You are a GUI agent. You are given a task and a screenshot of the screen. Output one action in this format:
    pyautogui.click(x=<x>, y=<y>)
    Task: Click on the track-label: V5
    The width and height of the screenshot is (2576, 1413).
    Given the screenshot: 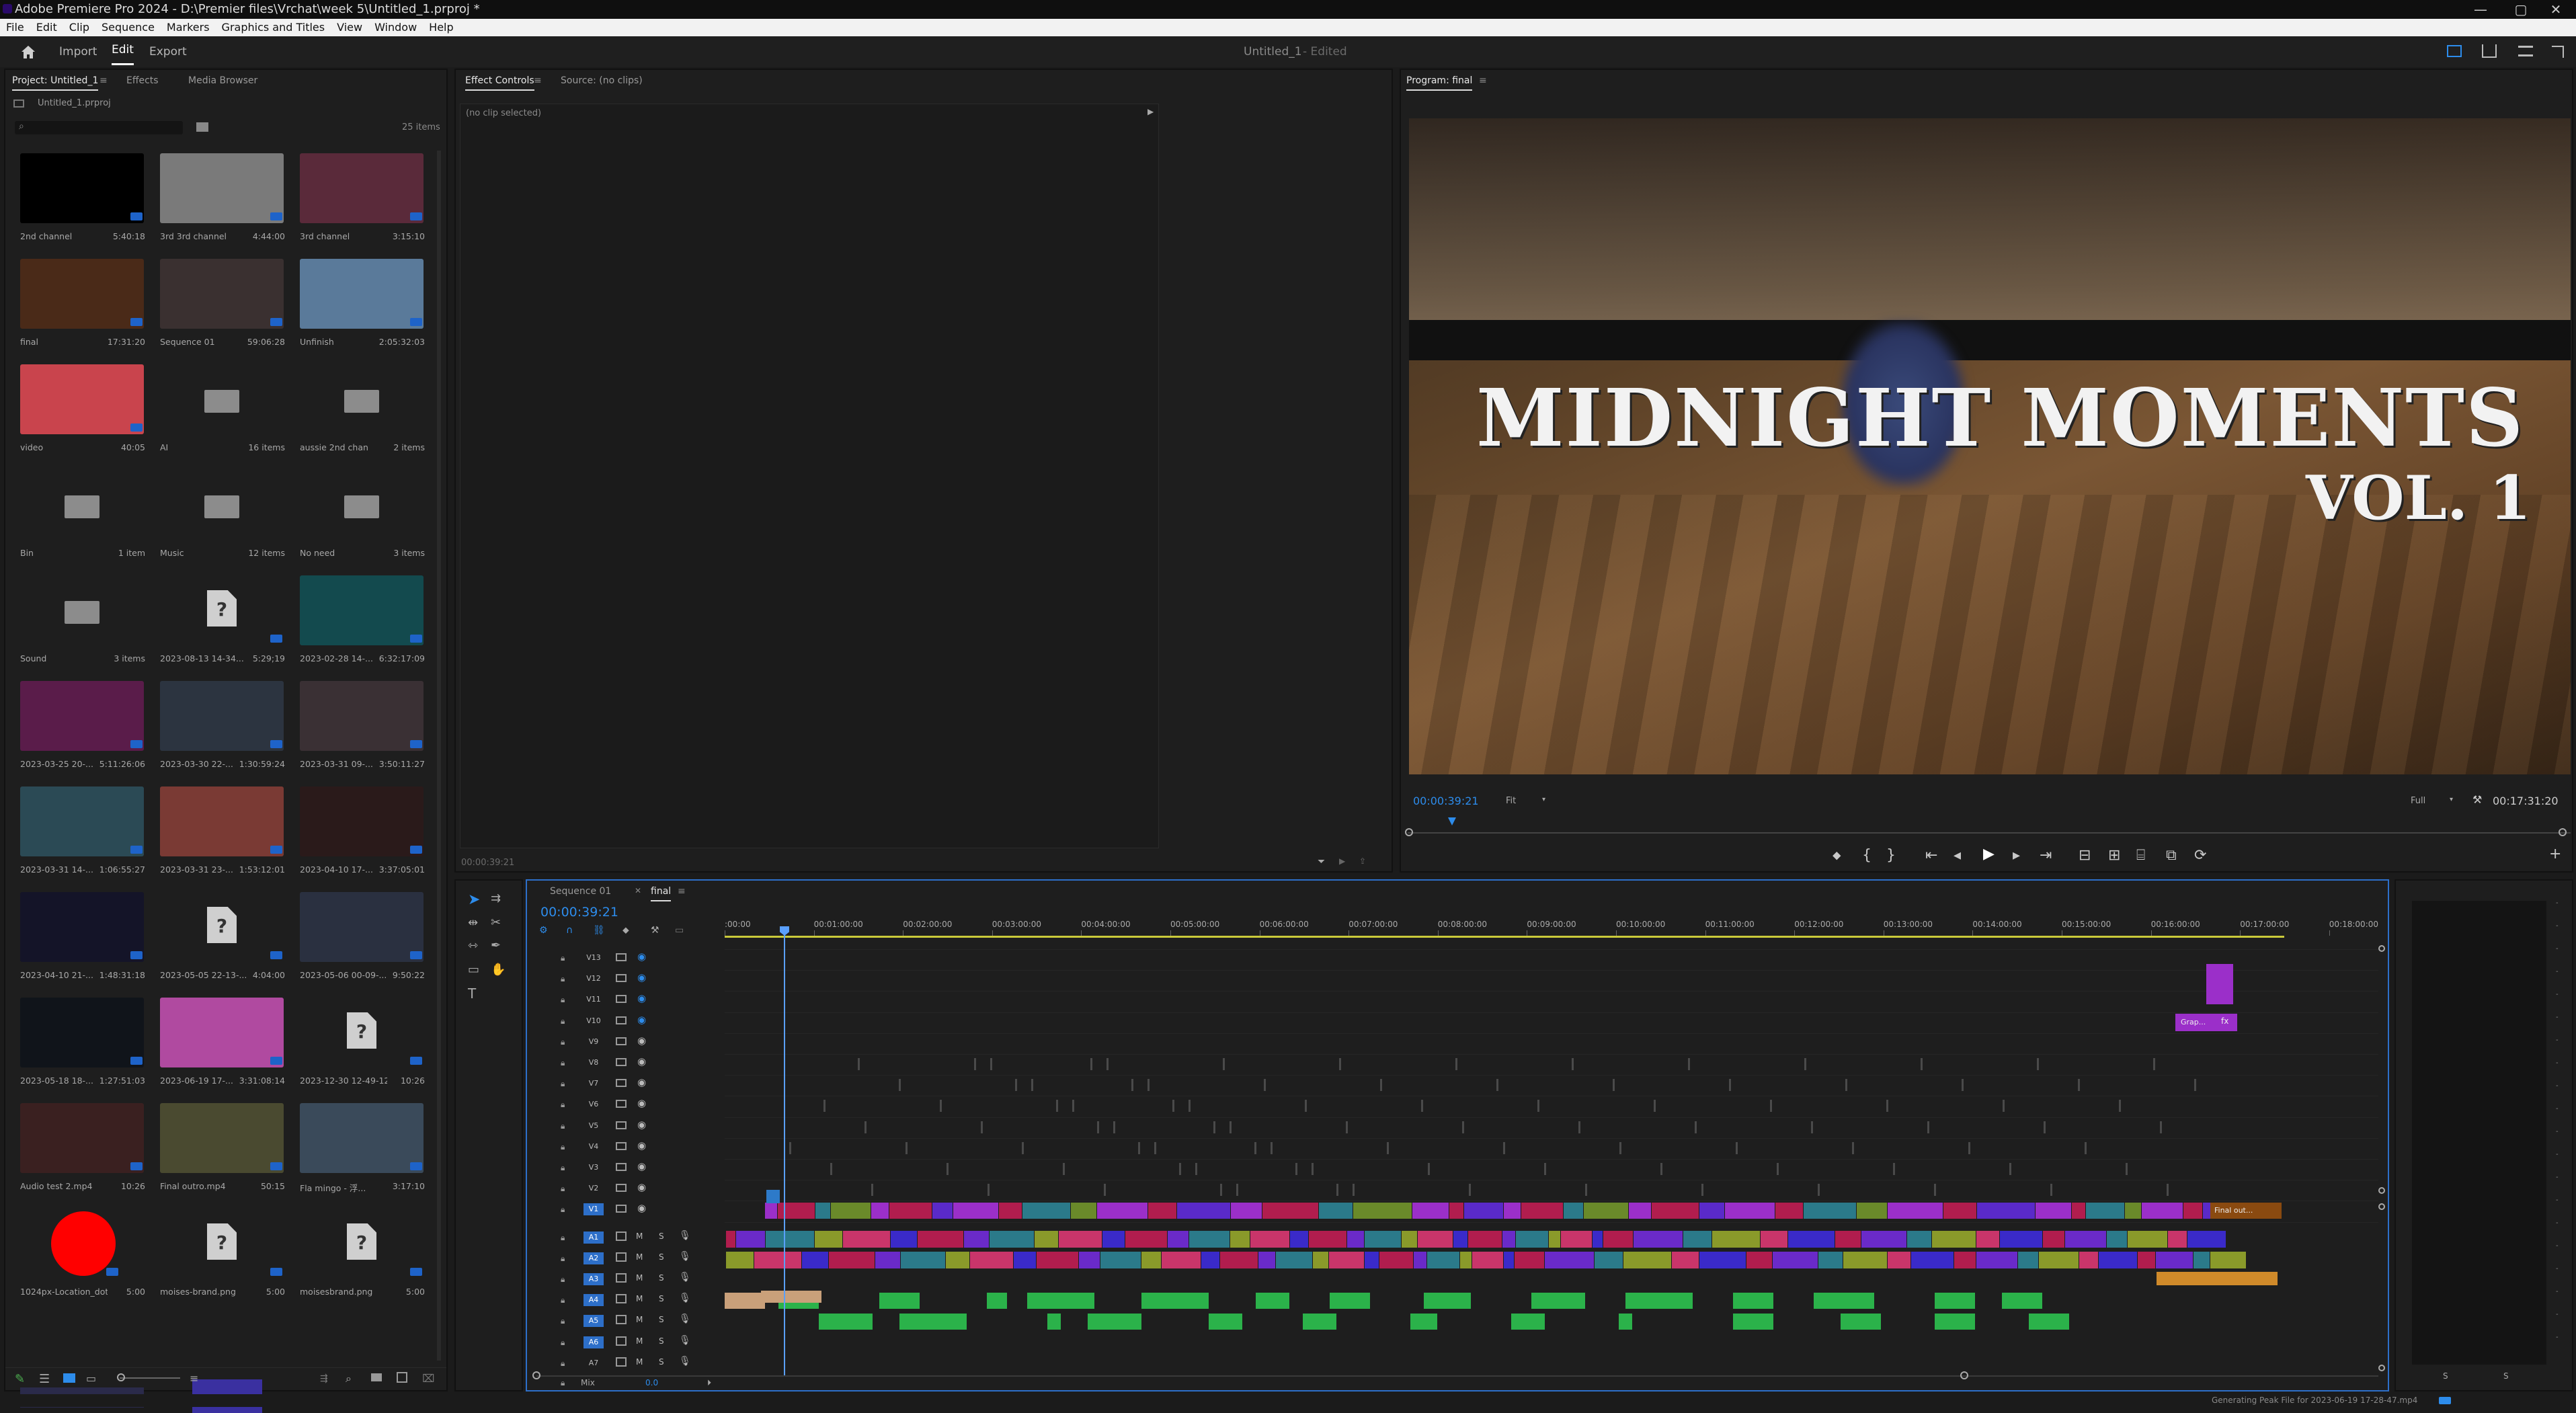 What is the action you would take?
    pyautogui.click(x=593, y=1126)
    